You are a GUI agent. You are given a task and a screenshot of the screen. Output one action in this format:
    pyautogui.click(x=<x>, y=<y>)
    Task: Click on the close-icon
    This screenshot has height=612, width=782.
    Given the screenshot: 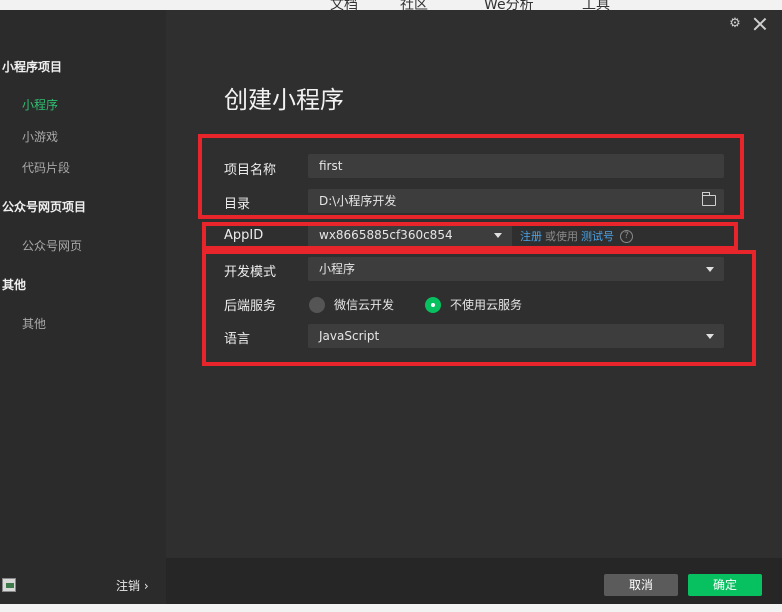 What is the action you would take?
    pyautogui.click(x=760, y=24)
    